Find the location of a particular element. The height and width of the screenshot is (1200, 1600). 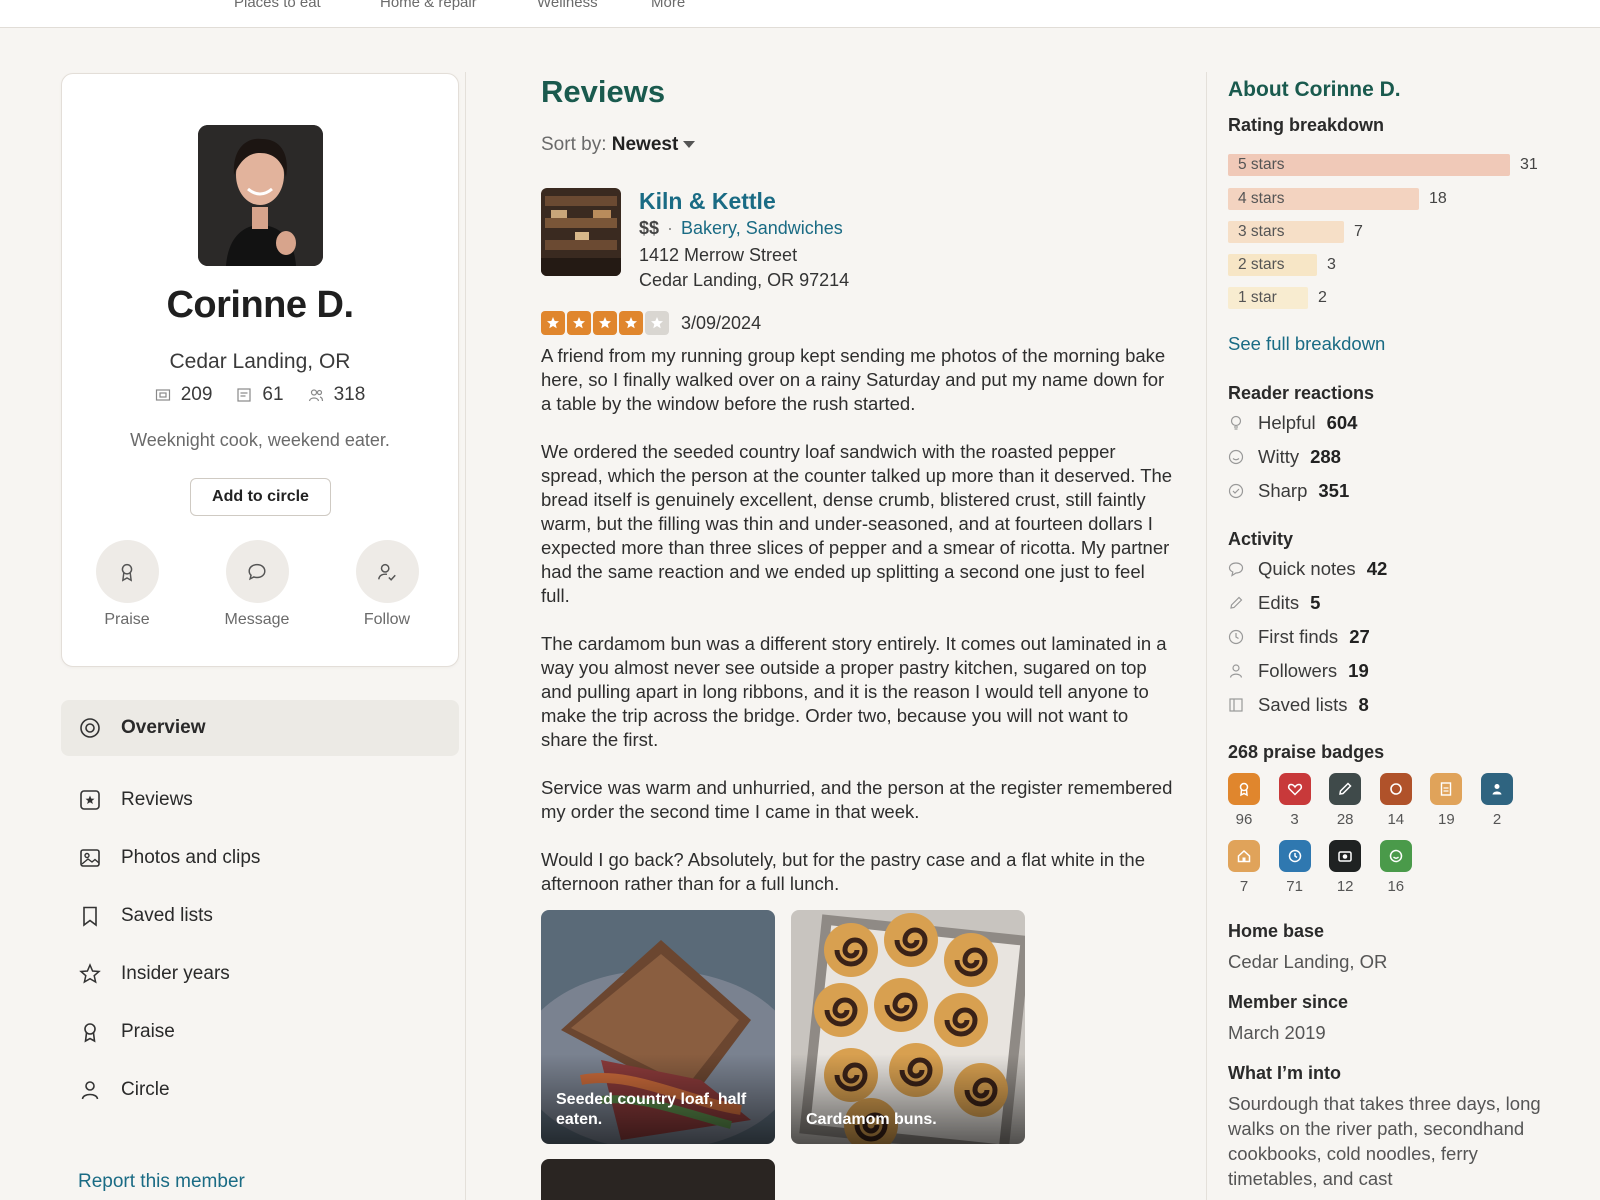

activity-value: 27 is located at coordinates (1359, 636).